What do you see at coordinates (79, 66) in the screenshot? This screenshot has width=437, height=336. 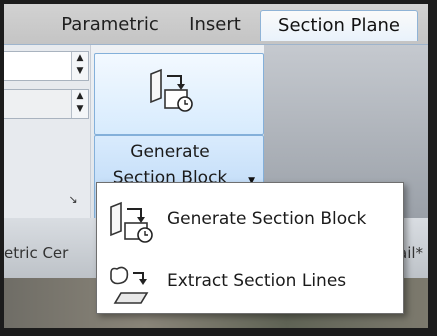 I see `spinner-1: ▲ ▼` at bounding box center [79, 66].